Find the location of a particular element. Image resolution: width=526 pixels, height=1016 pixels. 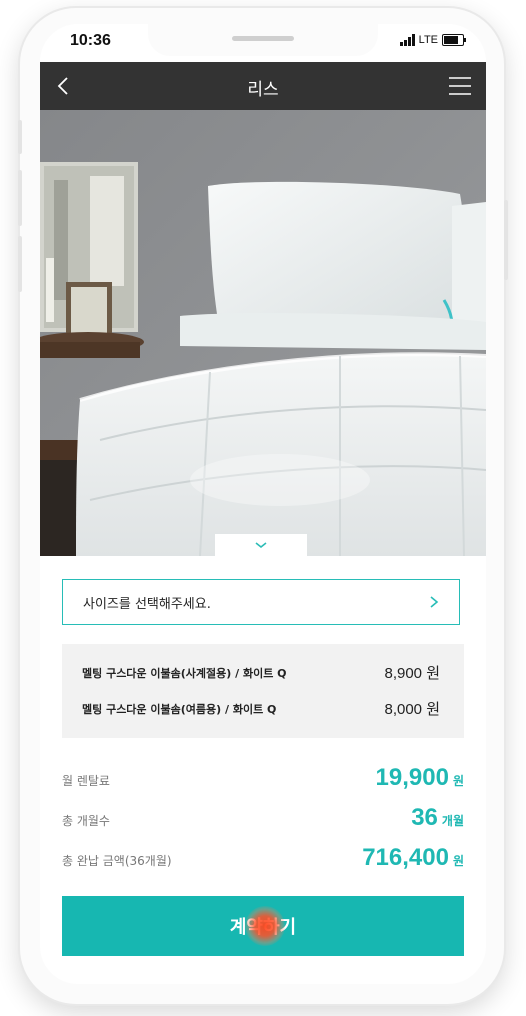

total-unit: 원 is located at coordinates (458, 861).